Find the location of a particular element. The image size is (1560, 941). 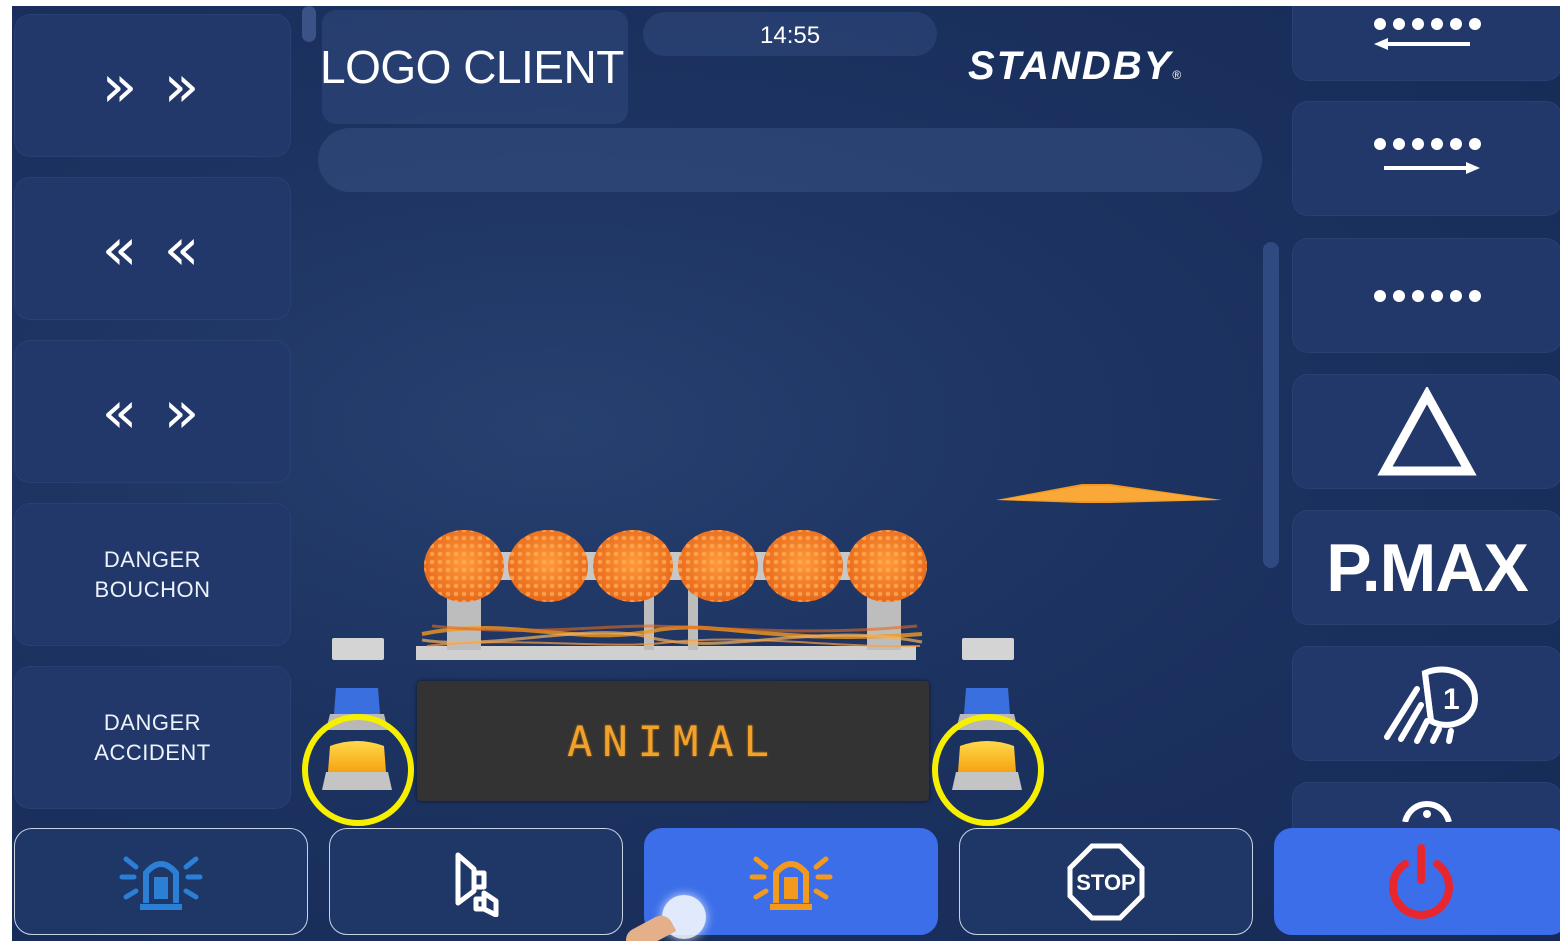

clock: 14:55 is located at coordinates (790, 35).